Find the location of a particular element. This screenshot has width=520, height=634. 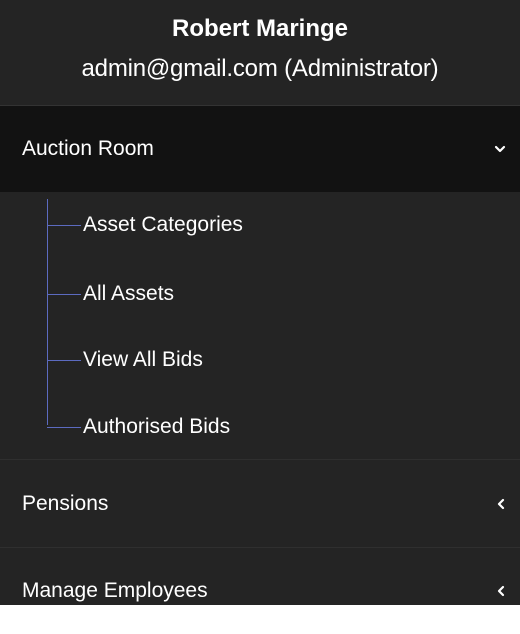

menu-item-label: Manage Employees is located at coordinates (115, 590).